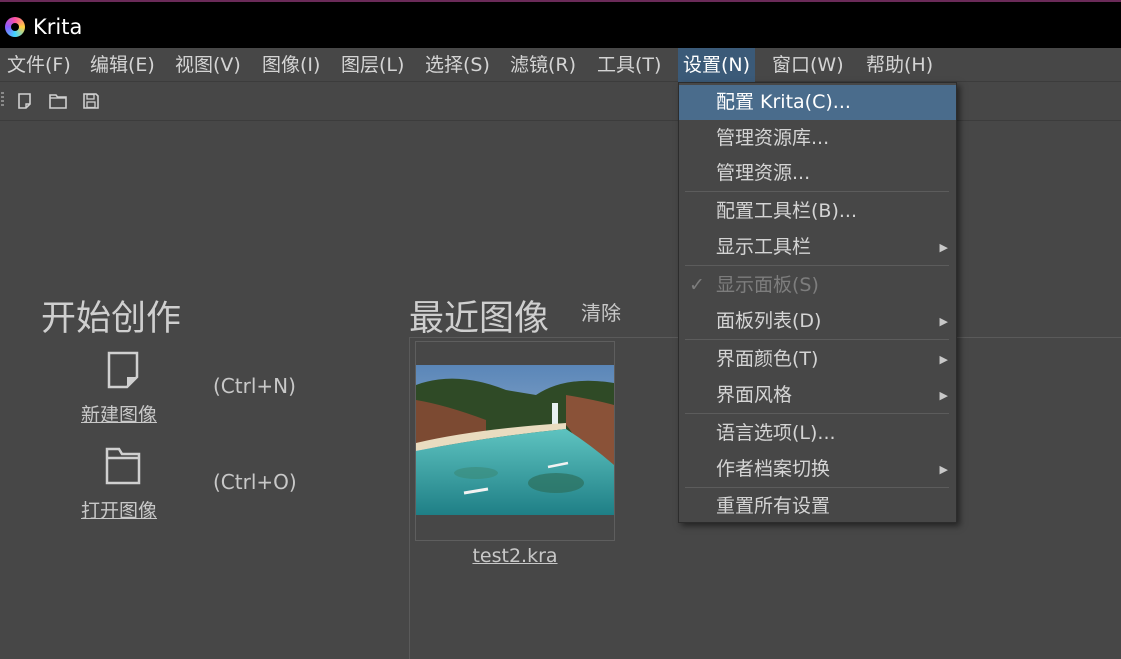 This screenshot has width=1121, height=659. I want to click on menu-image: 图像(I), so click(291, 65).